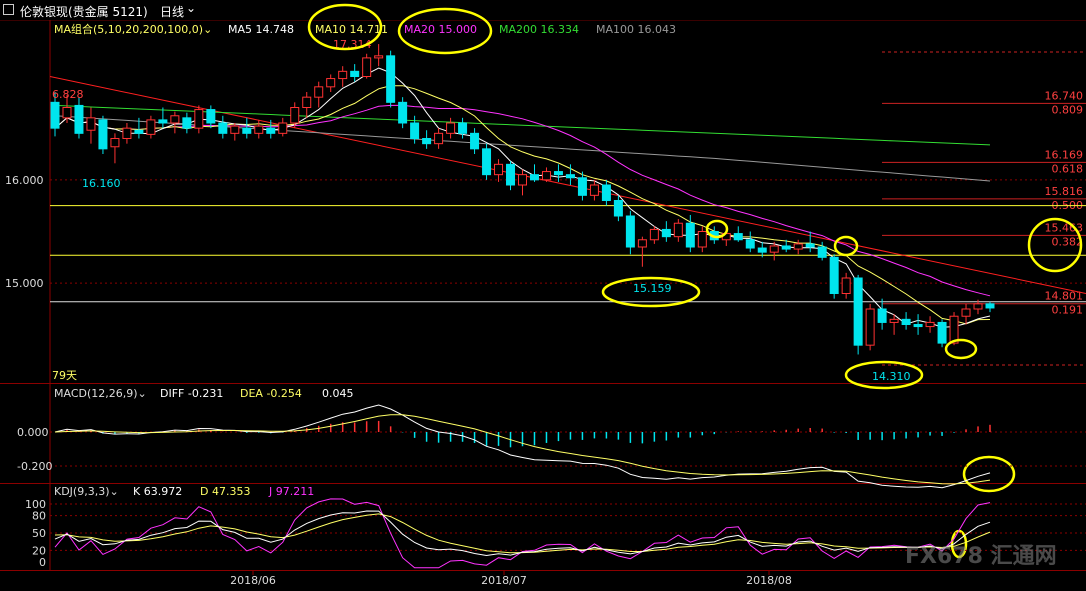  I want to click on day-count-label: 79天, so click(64, 375).